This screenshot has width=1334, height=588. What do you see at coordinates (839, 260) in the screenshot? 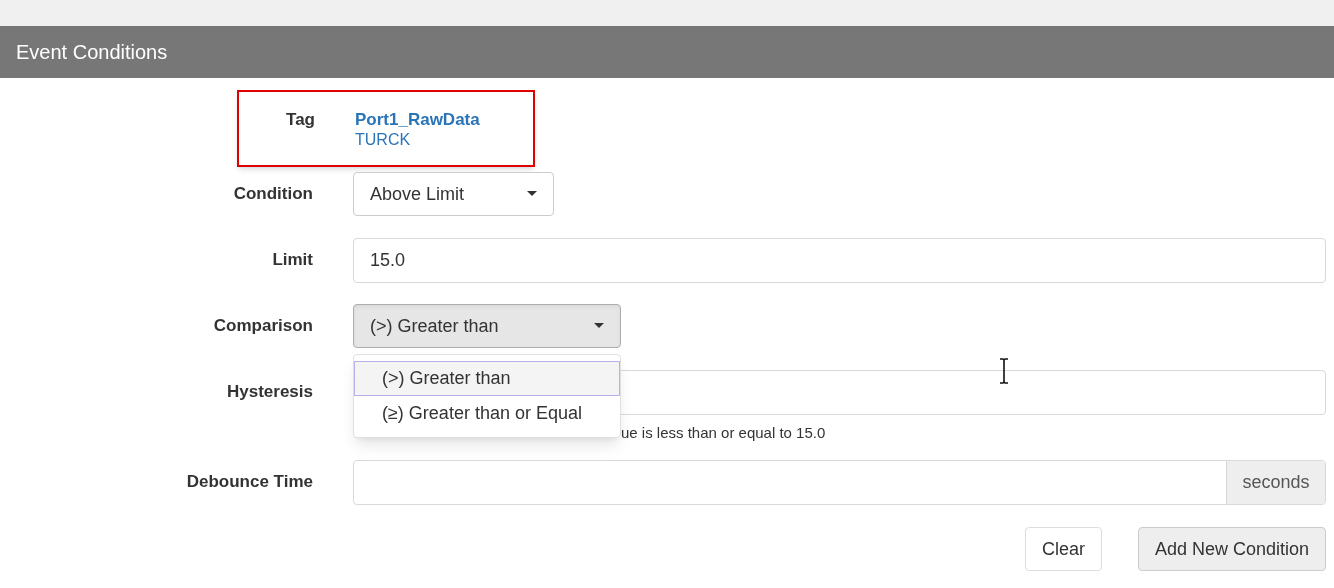
I see `input-field: 15.0` at bounding box center [839, 260].